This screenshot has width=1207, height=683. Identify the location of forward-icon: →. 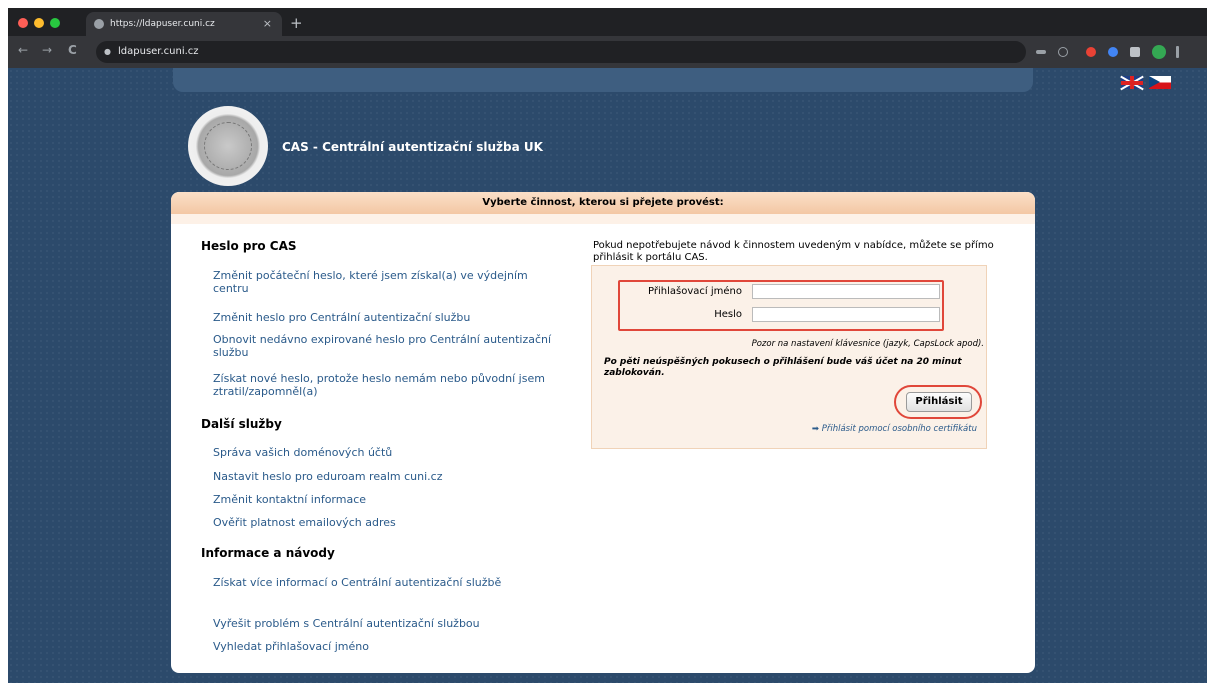
(47, 50).